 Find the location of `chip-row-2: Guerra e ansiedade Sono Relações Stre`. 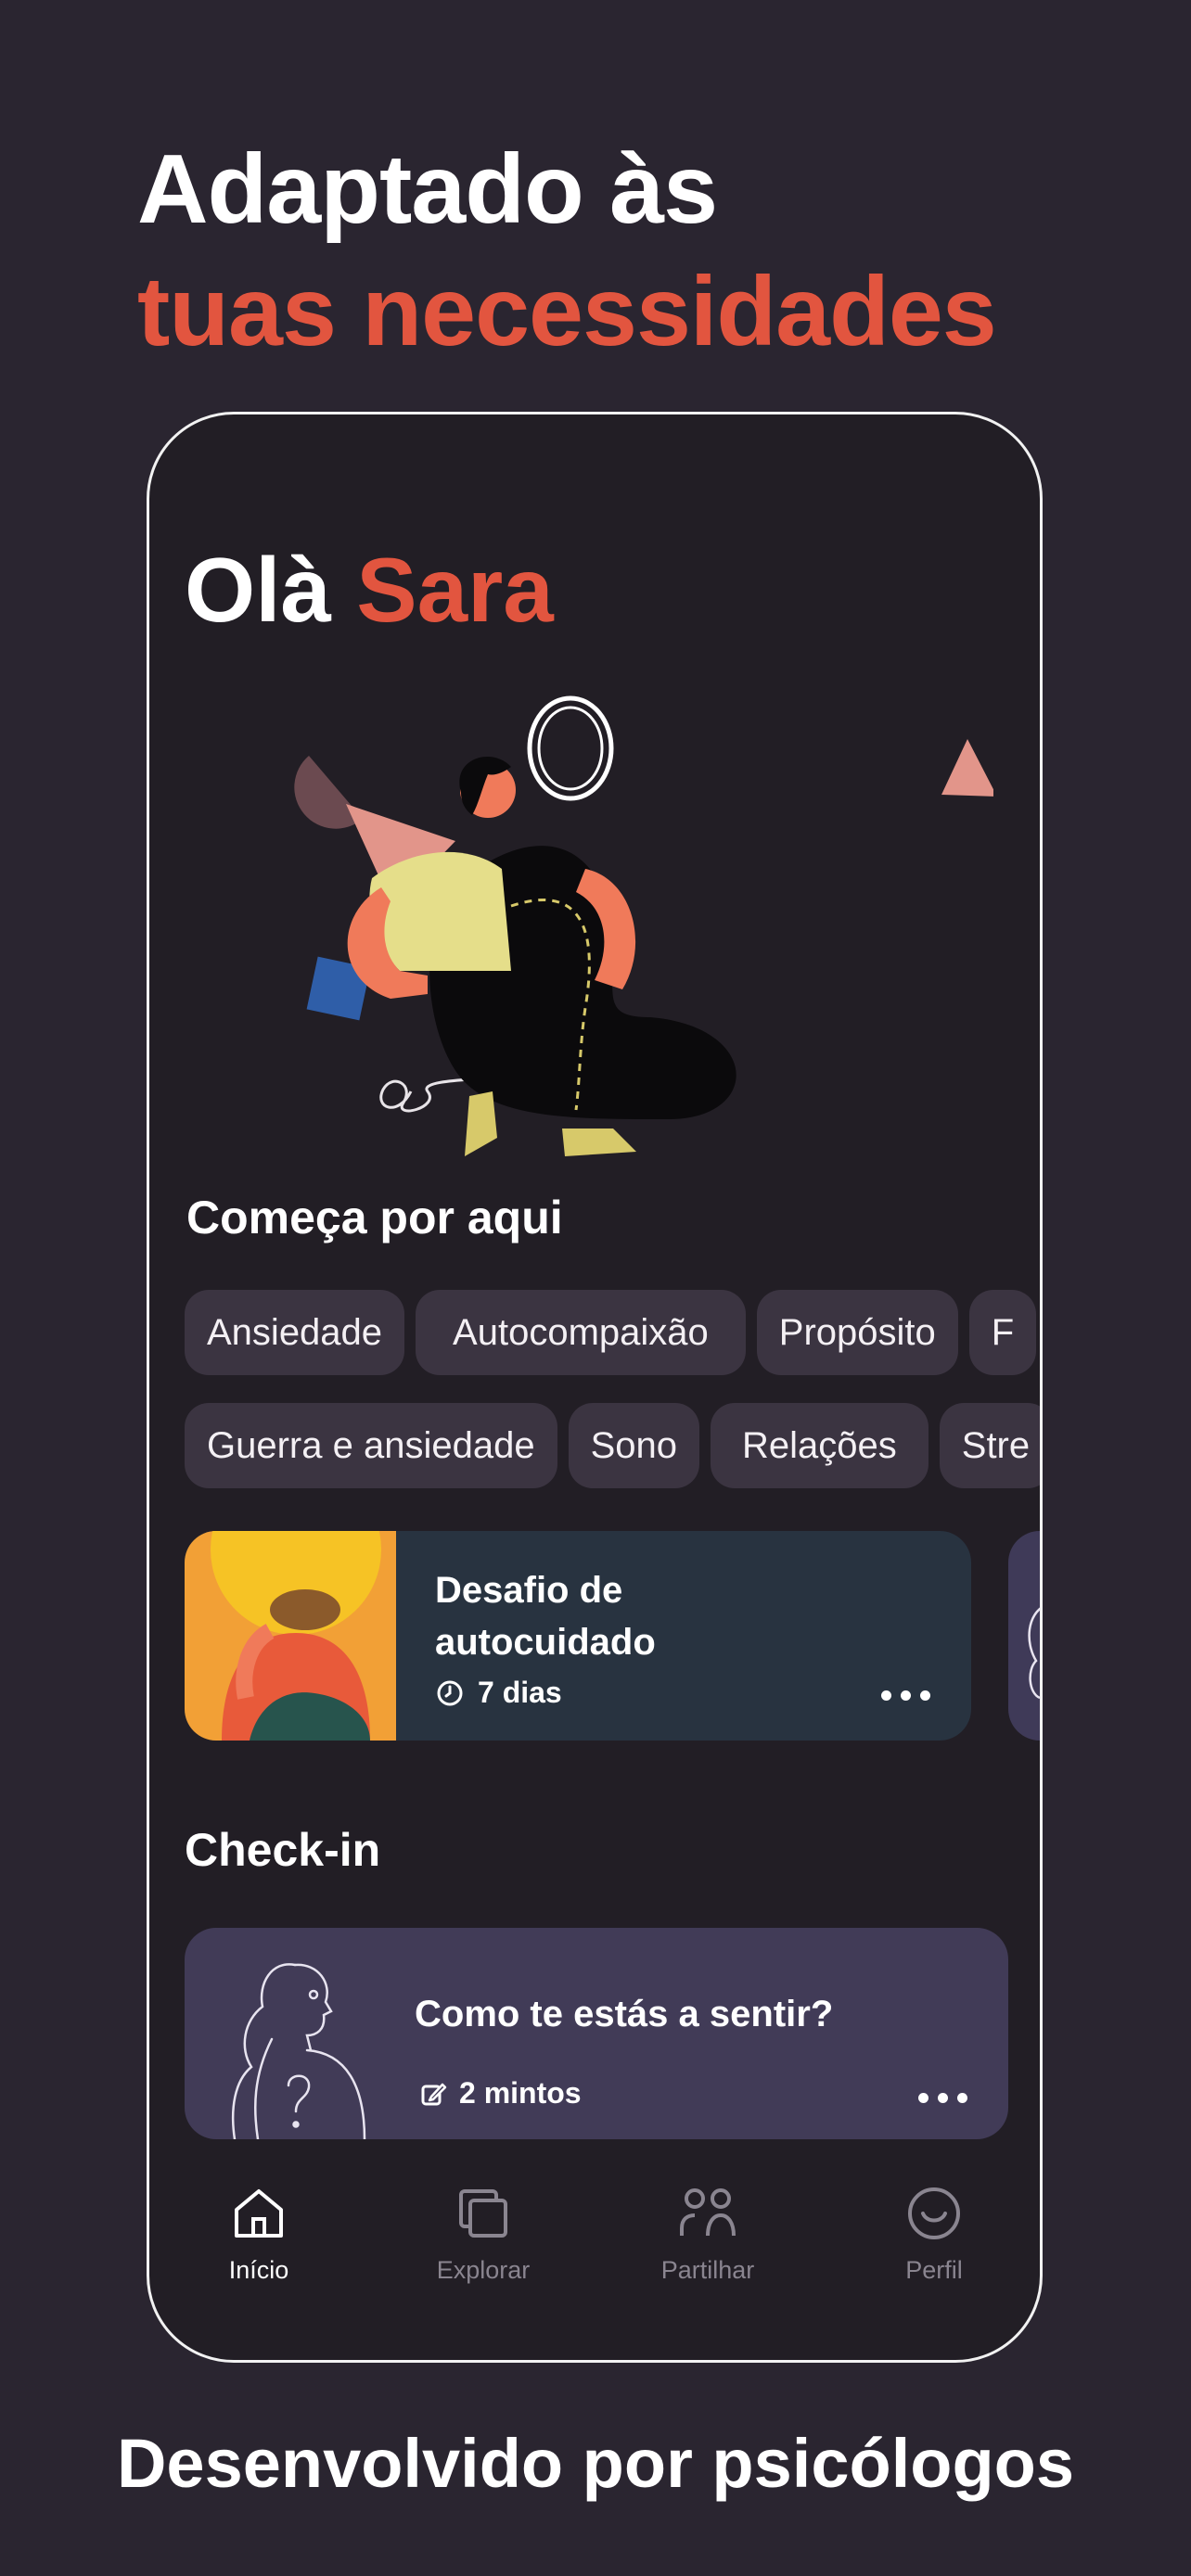

chip-row-2: Guerra e ansiedade Sono Relações Stre is located at coordinates (612, 1445).